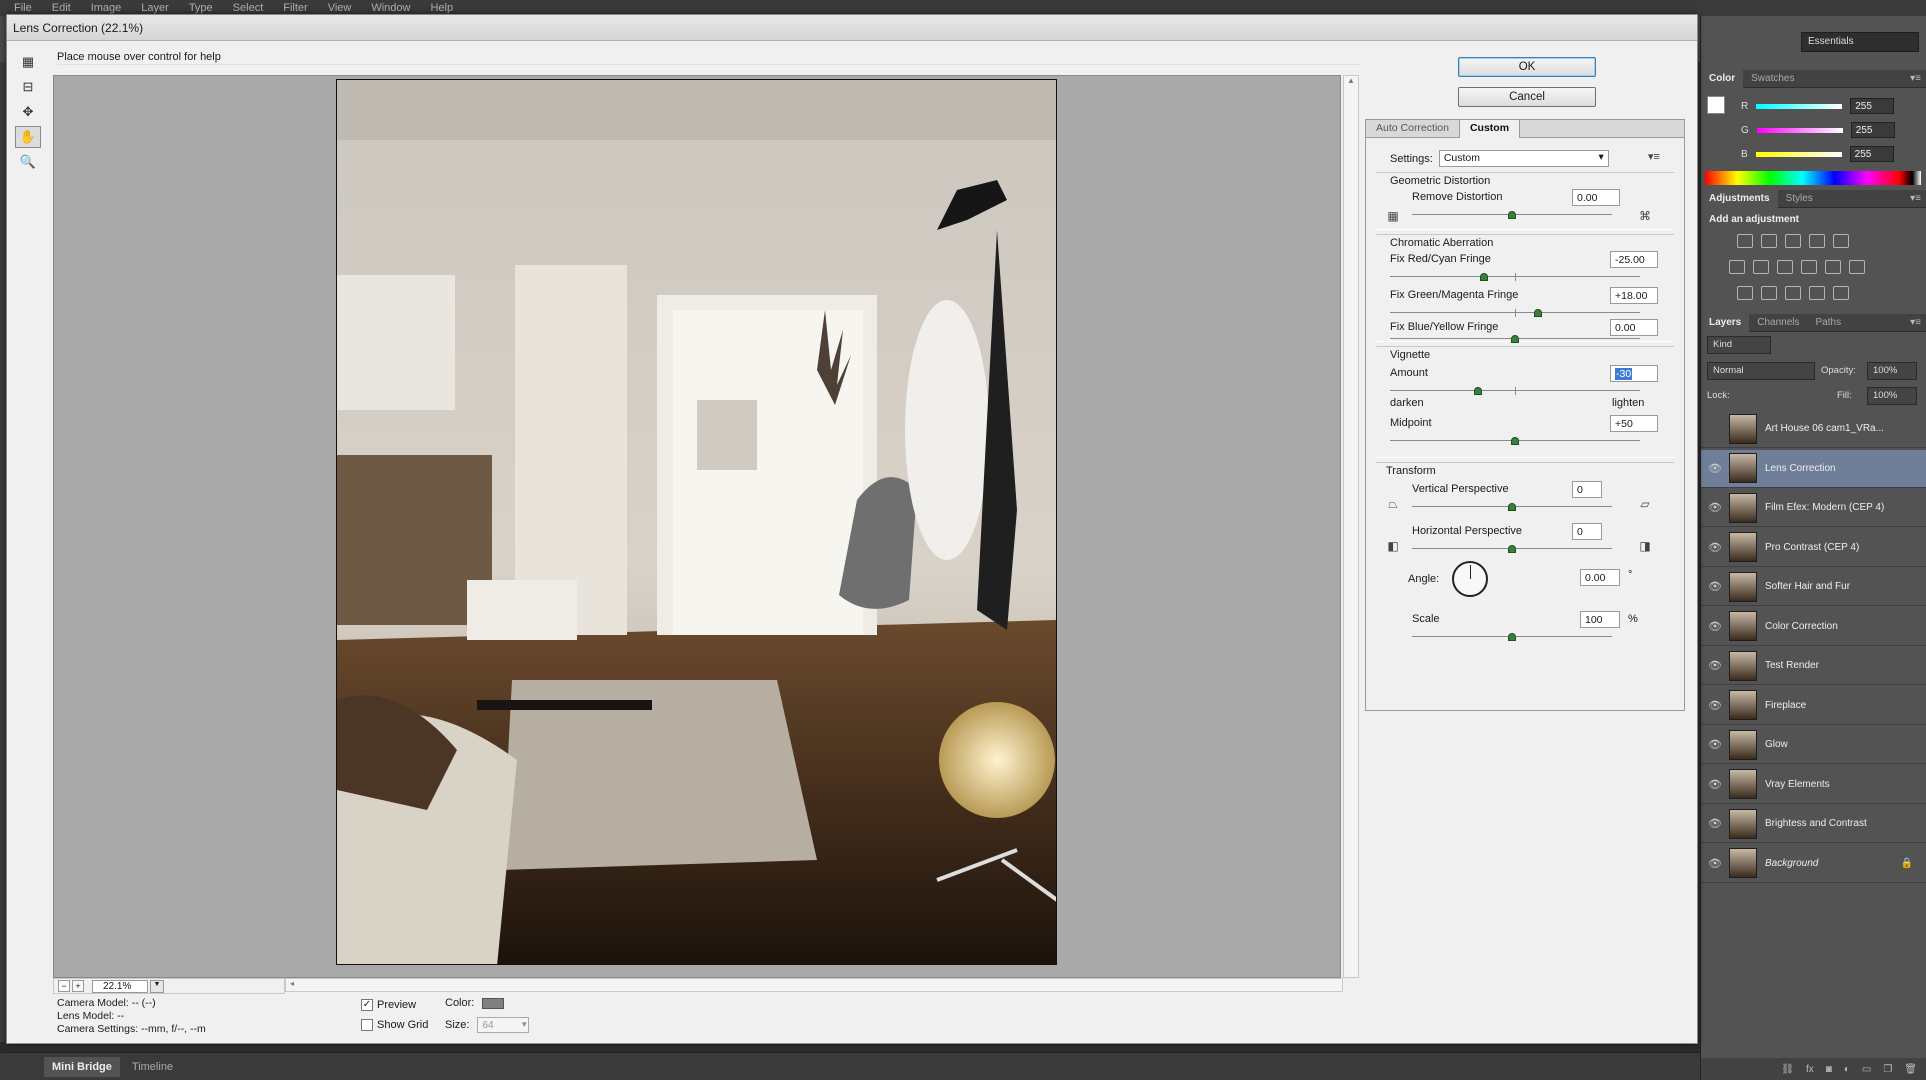 This screenshot has height=1080, width=1926. Describe the element at coordinates (155, 8) in the screenshot. I see `menu-layer: Layer` at that location.